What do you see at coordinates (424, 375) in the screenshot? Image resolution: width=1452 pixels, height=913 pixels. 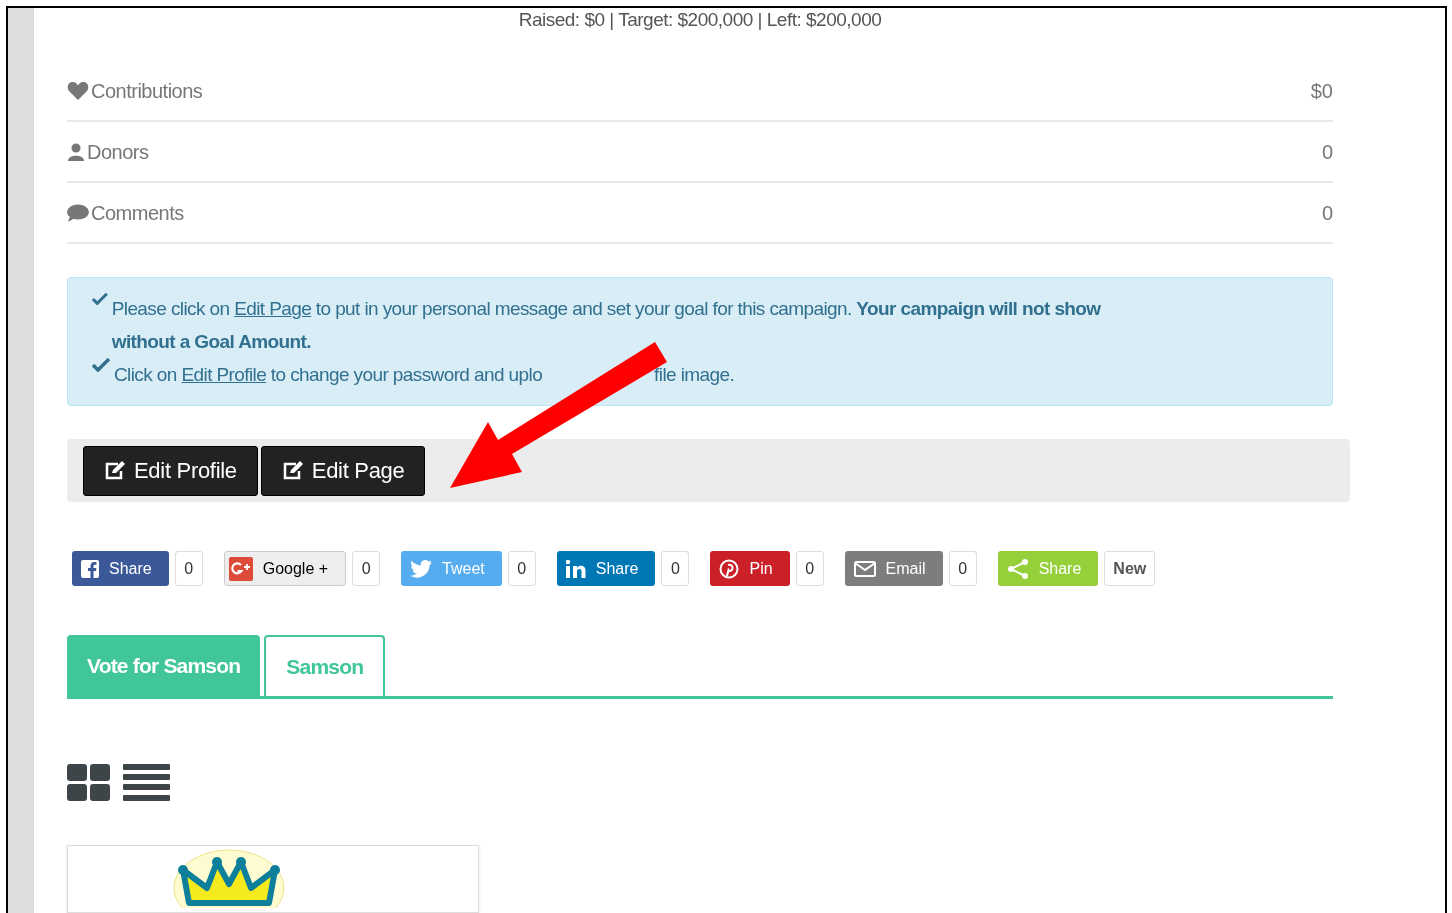 I see `notice-text: Click on Edit Profile to change your password and uplo file image.` at bounding box center [424, 375].